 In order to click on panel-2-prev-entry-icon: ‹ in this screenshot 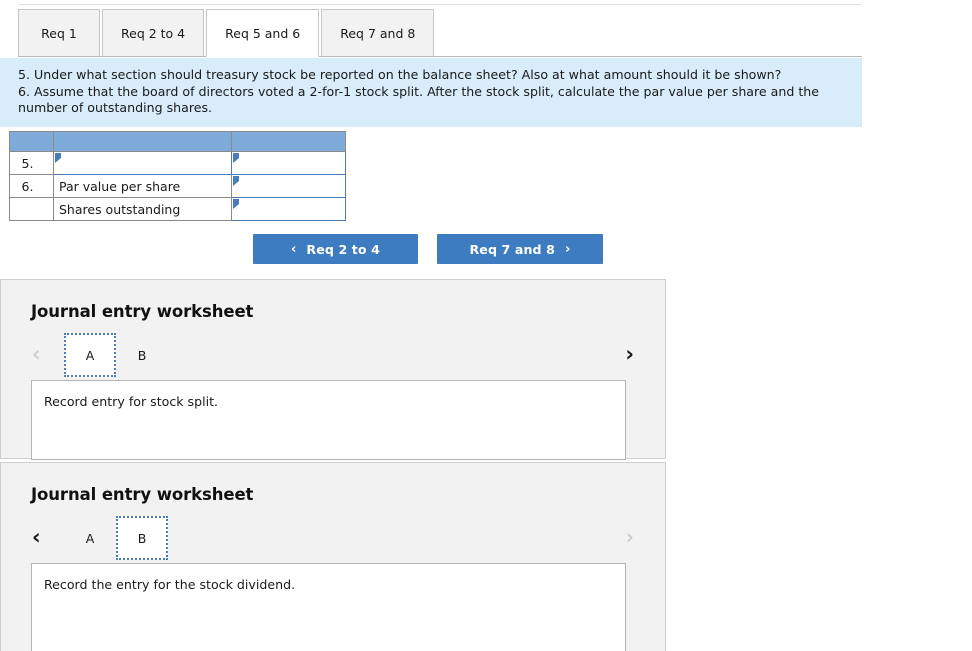, I will do `click(36, 537)`.